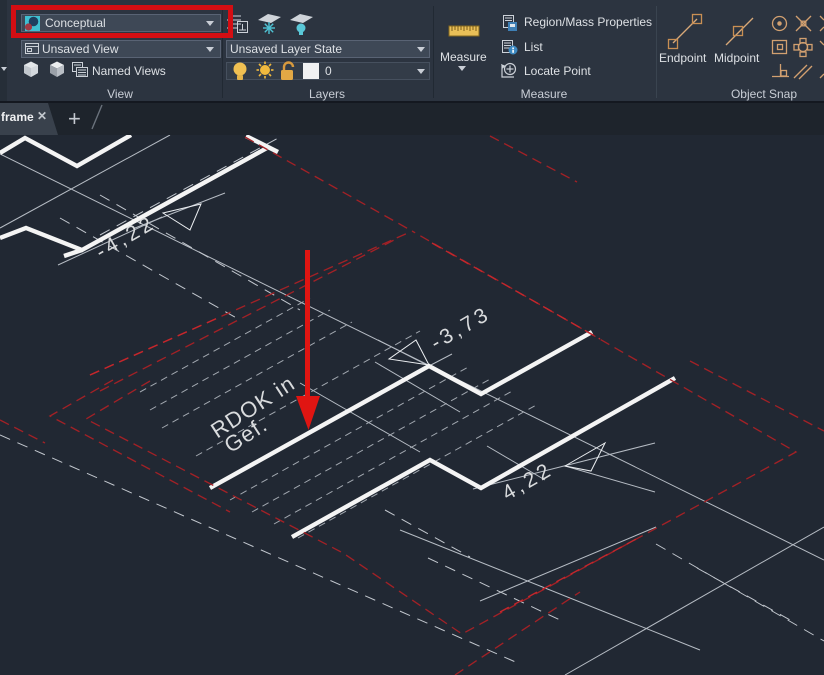 Image resolution: width=824 pixels, height=675 pixels. Describe the element at coordinates (126, 237) in the screenshot. I see `svg-text: -4,22` at that location.